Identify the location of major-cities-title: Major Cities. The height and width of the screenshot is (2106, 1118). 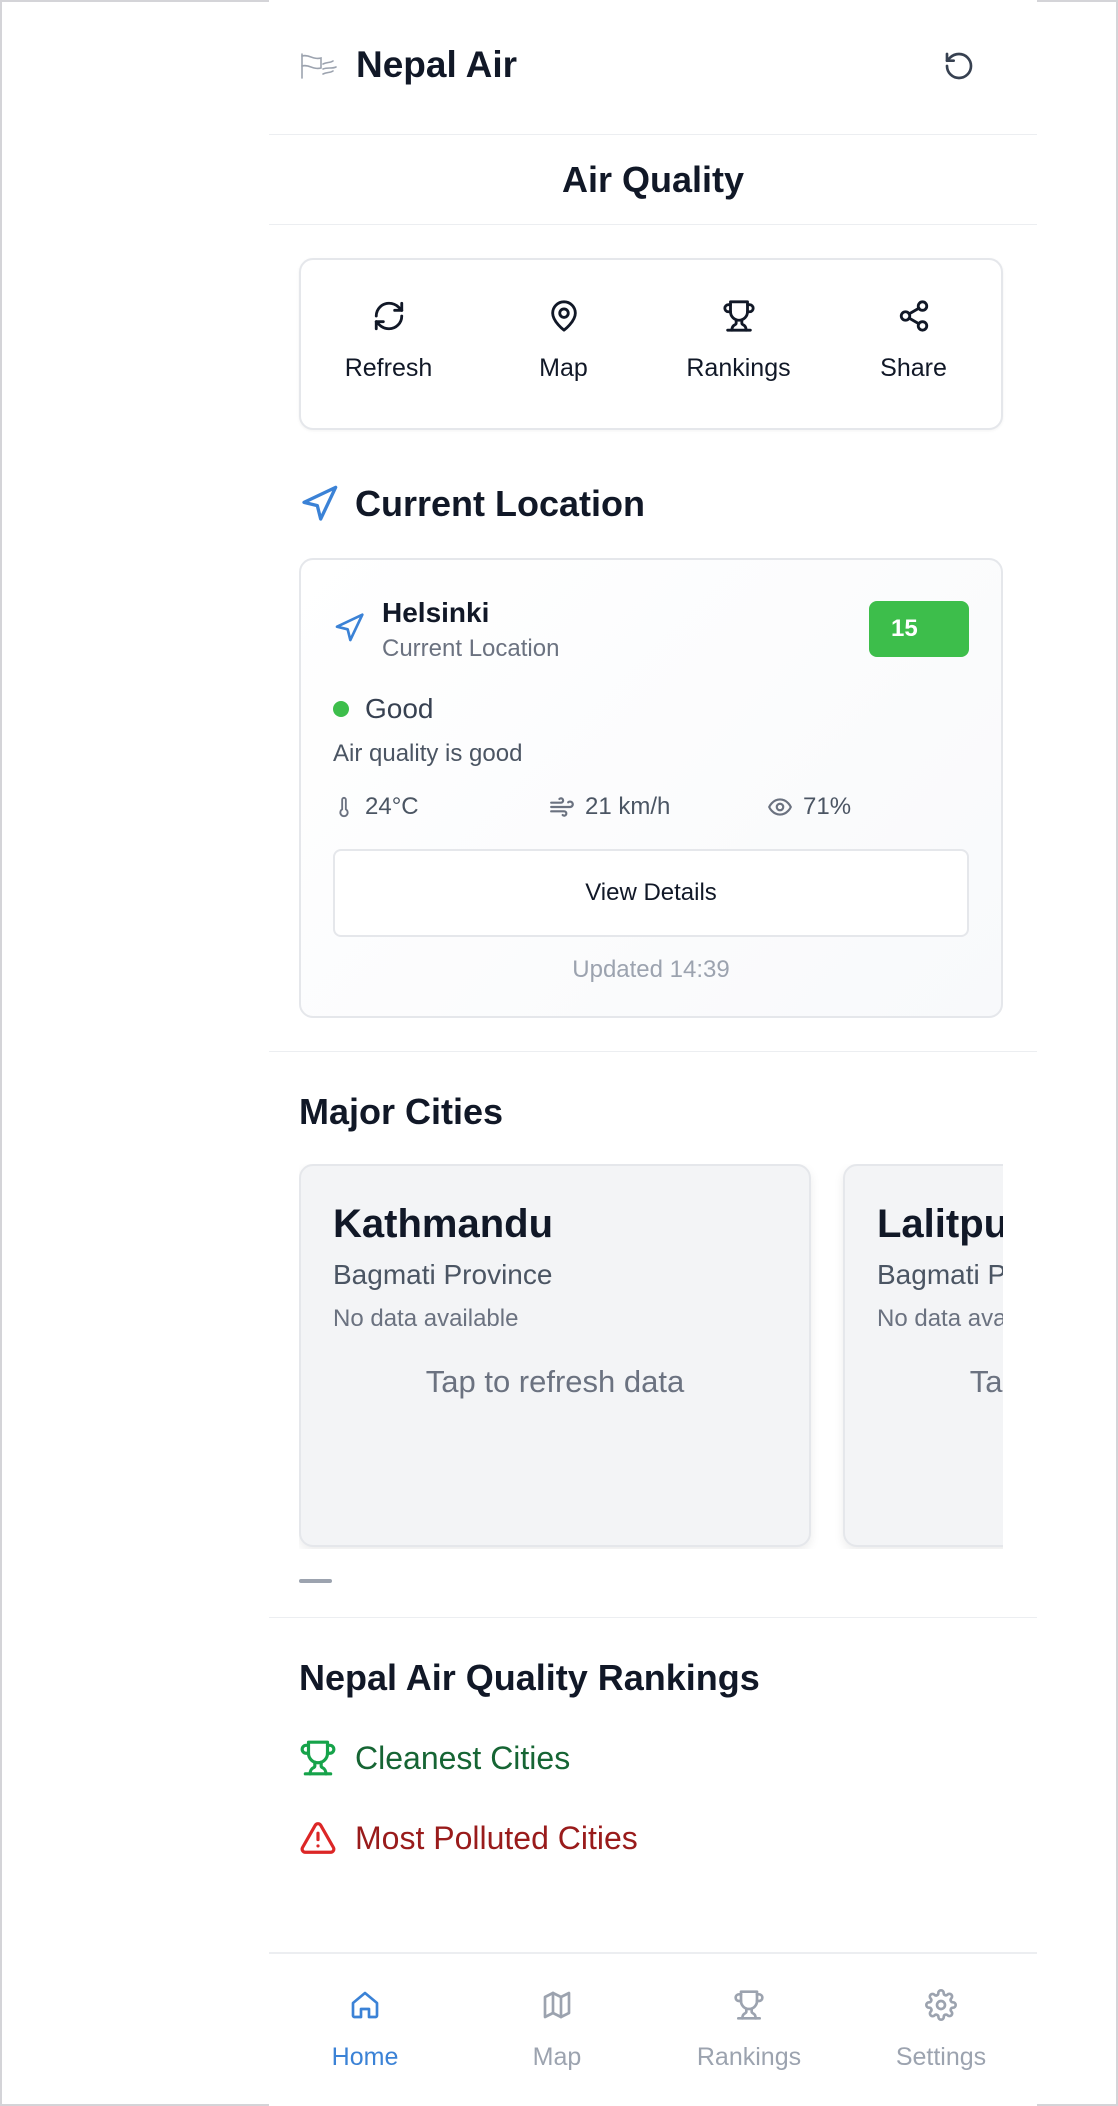
(401, 1111).